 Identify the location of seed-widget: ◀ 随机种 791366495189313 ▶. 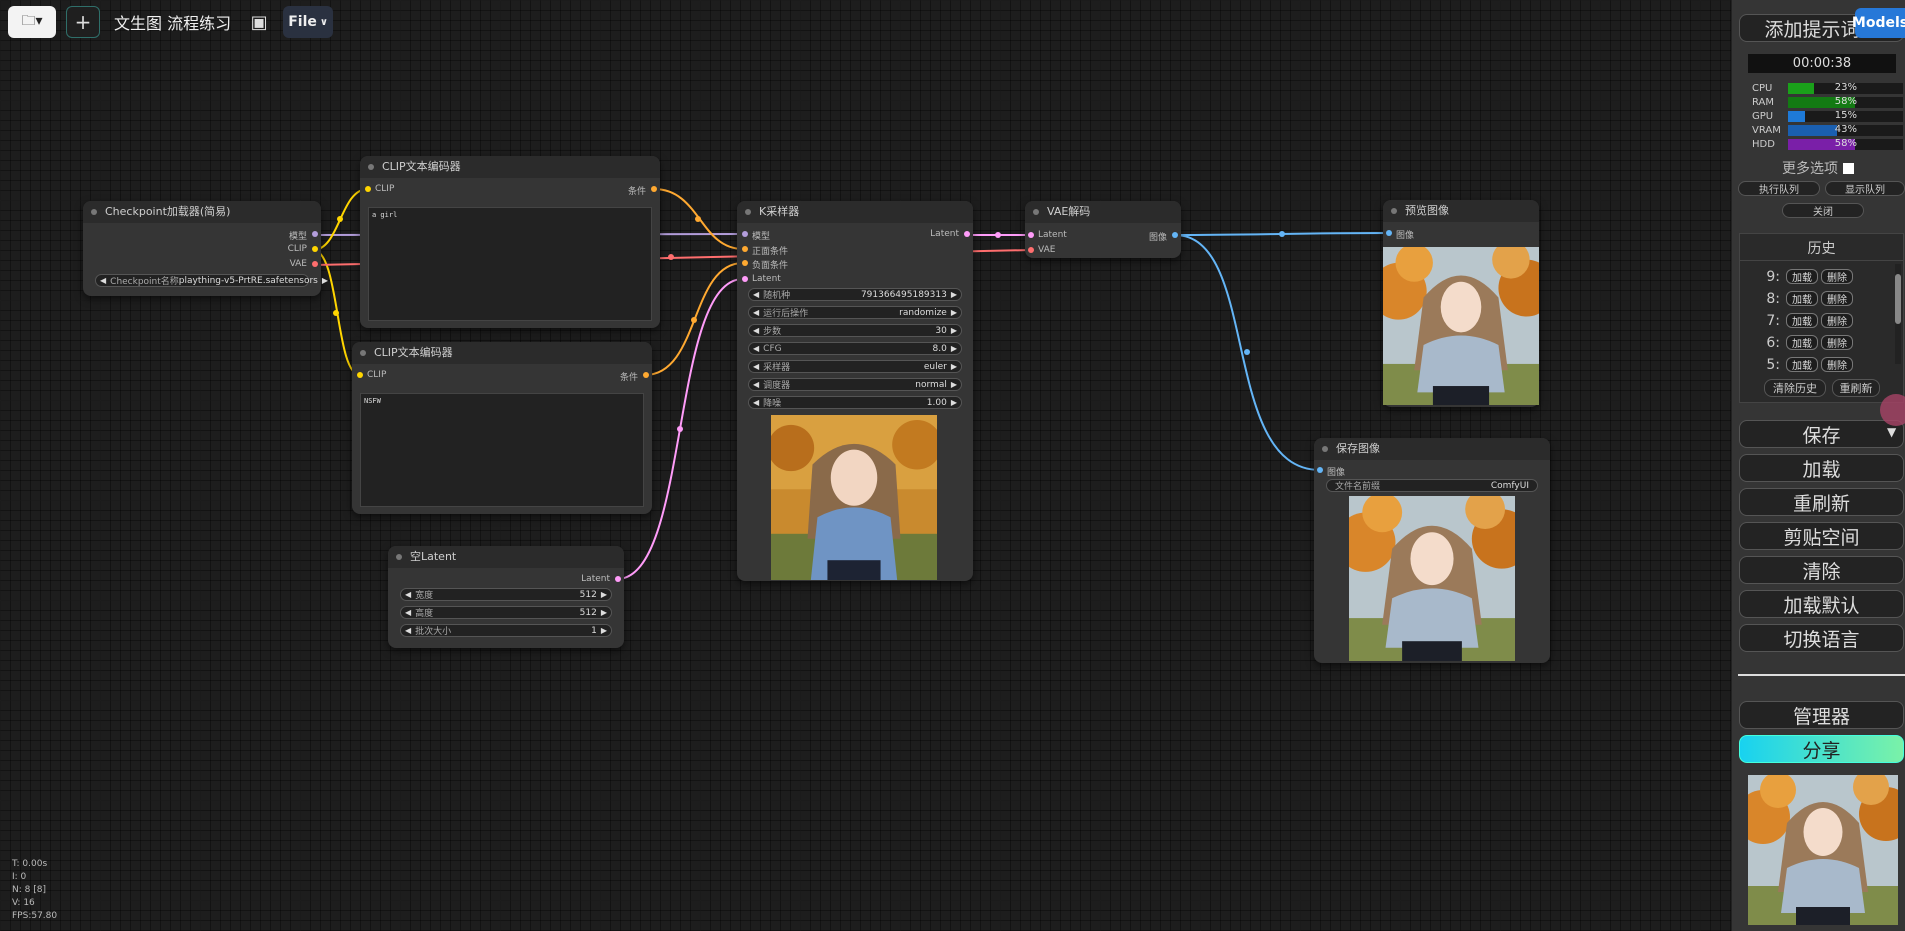
(855, 294).